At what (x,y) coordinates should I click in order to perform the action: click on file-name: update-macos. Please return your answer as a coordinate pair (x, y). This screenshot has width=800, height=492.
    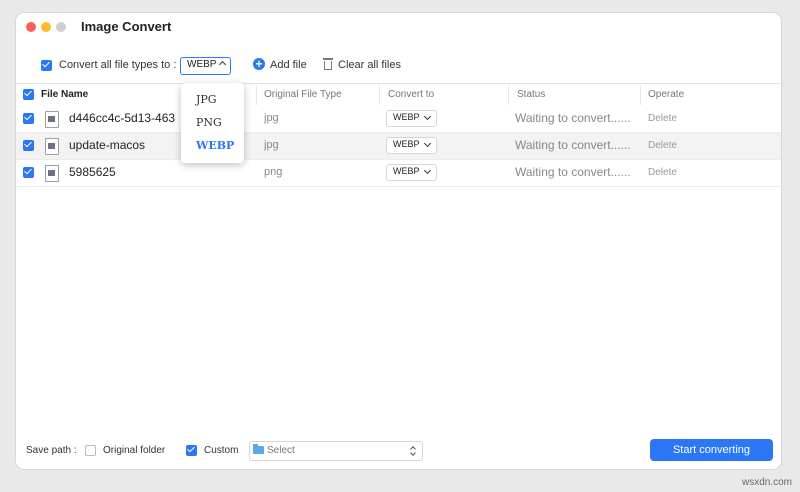
    Looking at the image, I should click on (107, 145).